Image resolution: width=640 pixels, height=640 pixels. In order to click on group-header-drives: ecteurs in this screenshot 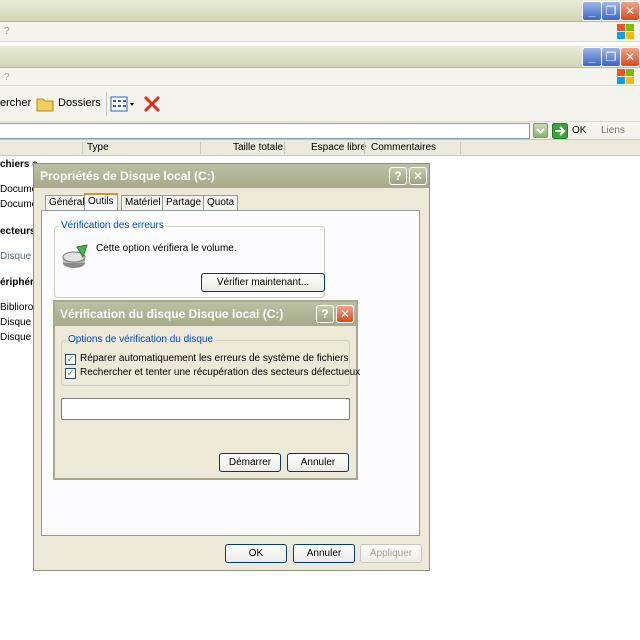, I will do `click(18, 231)`.